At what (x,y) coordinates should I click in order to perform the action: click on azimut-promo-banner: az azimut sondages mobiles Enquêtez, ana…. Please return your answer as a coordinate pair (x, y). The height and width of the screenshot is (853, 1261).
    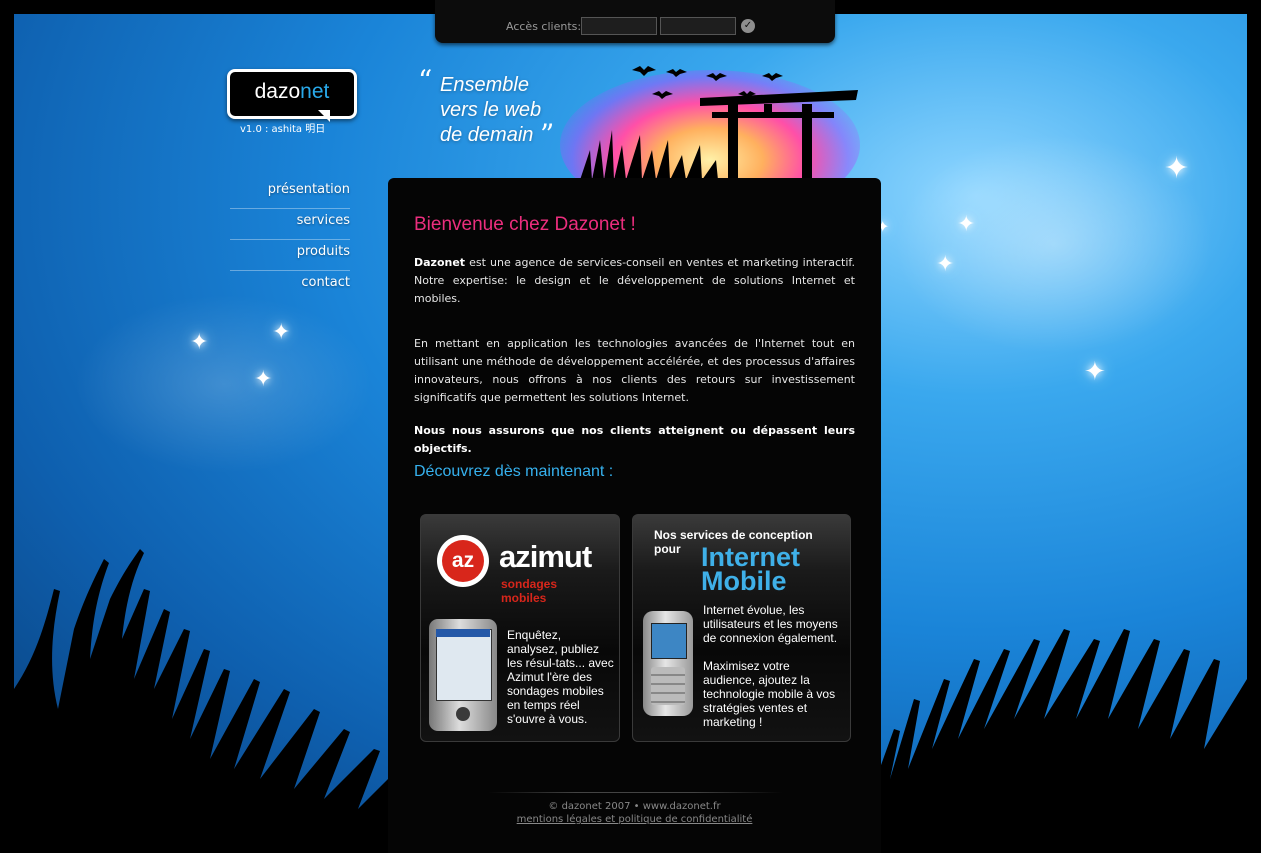
    Looking at the image, I should click on (520, 628).